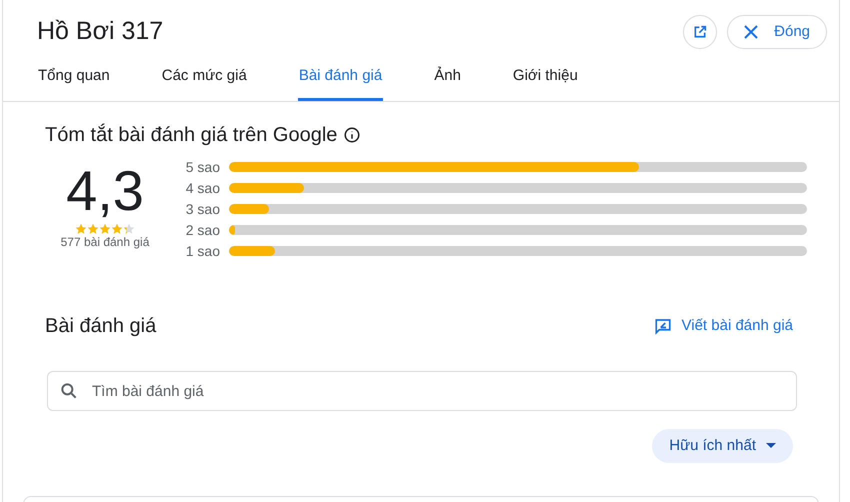 The height and width of the screenshot is (502, 850). I want to click on tab: Bài đánh giá, so click(341, 82).